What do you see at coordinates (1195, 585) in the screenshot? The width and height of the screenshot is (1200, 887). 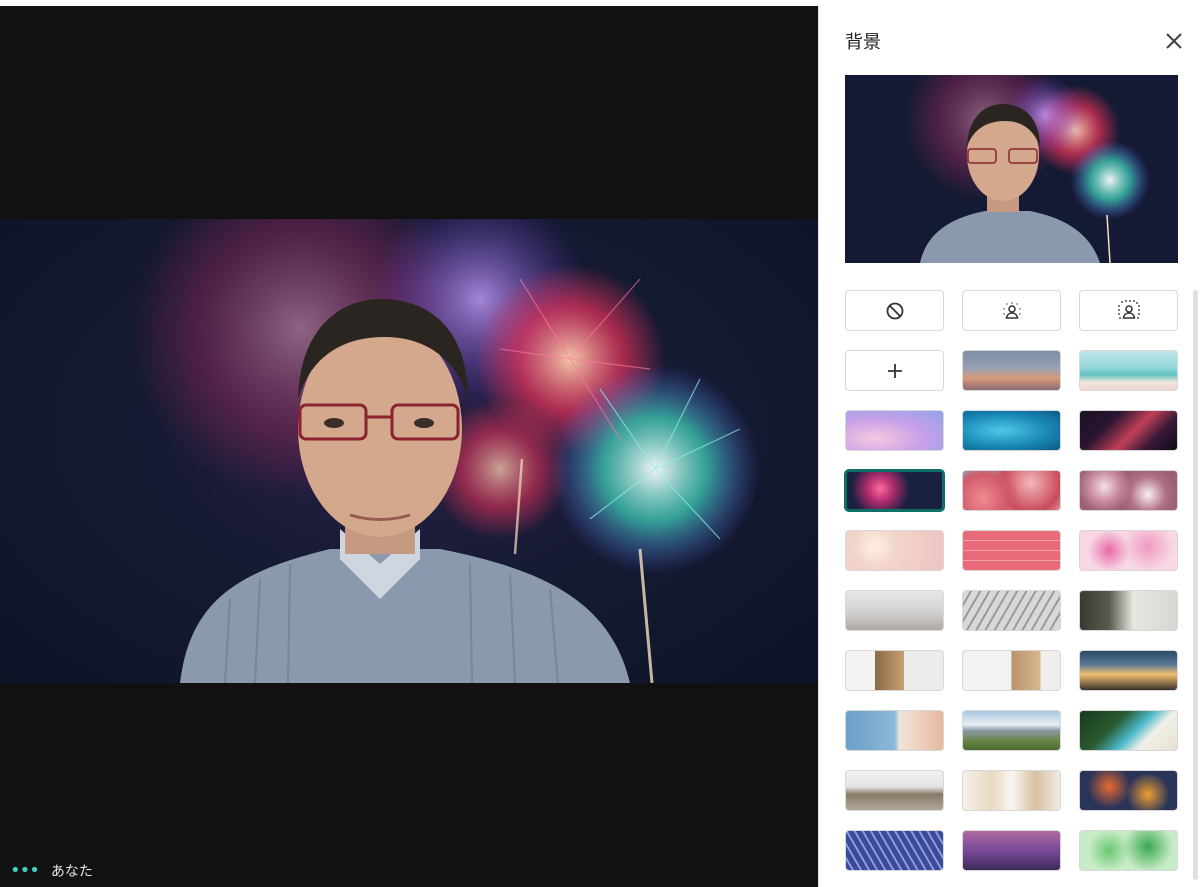 I see `panel-scrollbar` at bounding box center [1195, 585].